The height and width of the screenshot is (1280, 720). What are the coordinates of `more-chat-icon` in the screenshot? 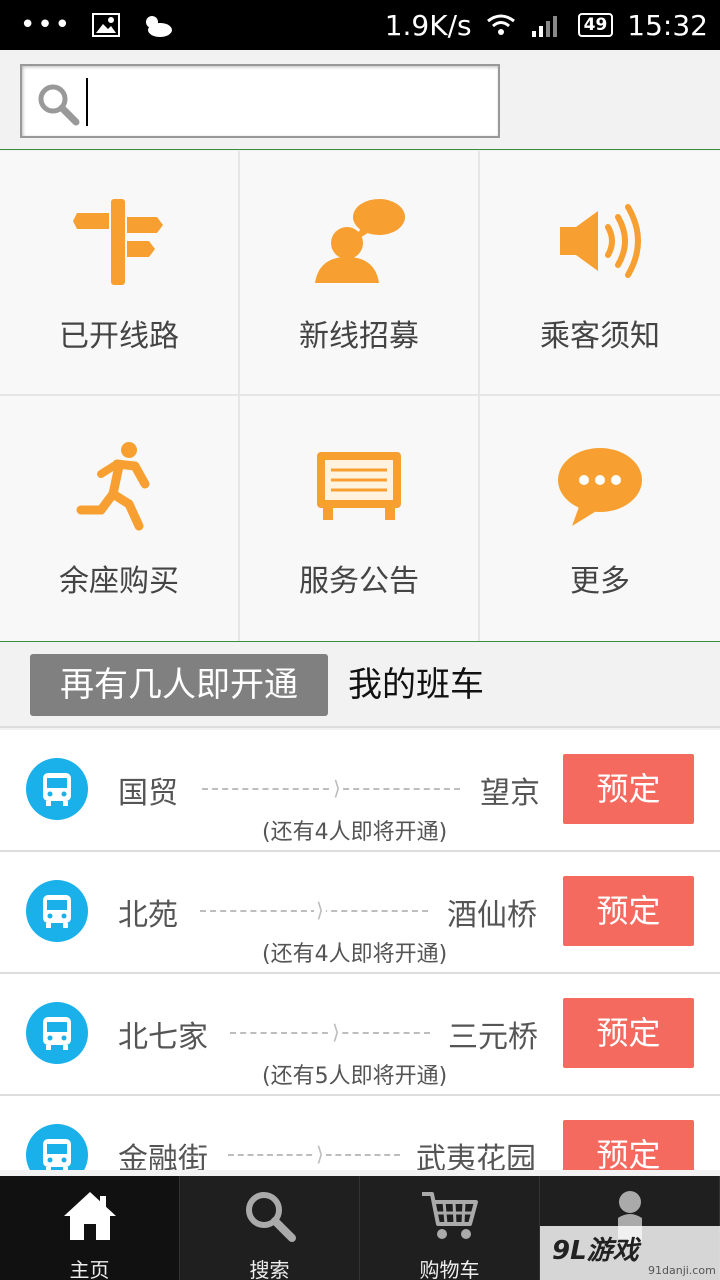 It's located at (600, 487).